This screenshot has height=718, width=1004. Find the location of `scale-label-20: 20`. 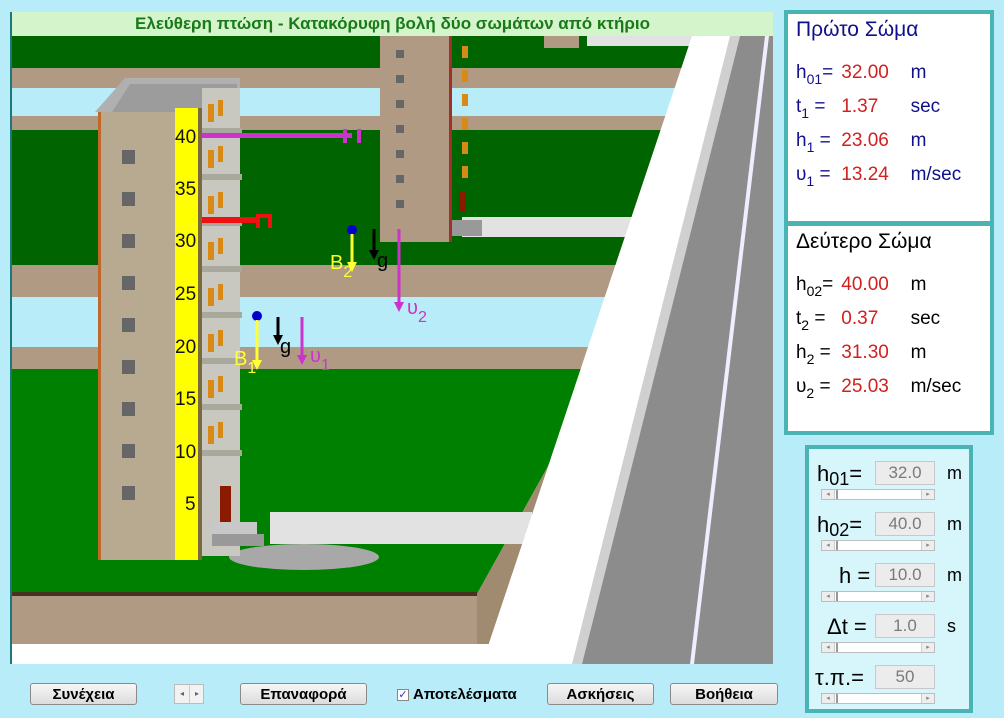

scale-label-20: 20 is located at coordinates (186, 347).